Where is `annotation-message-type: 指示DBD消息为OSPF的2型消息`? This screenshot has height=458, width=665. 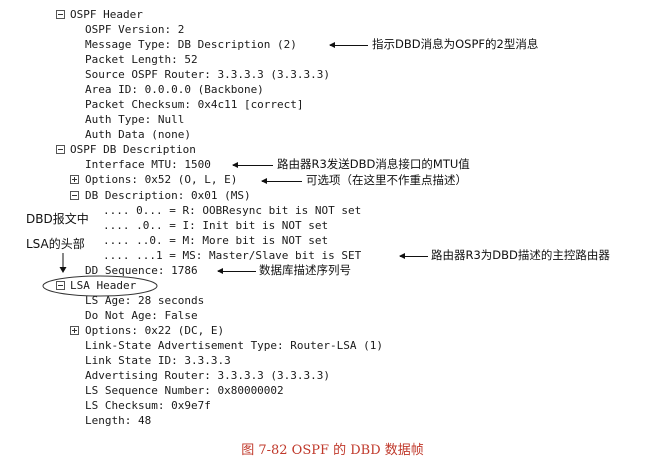 annotation-message-type: 指示DBD消息为OSPF的2型消息 is located at coordinates (455, 44).